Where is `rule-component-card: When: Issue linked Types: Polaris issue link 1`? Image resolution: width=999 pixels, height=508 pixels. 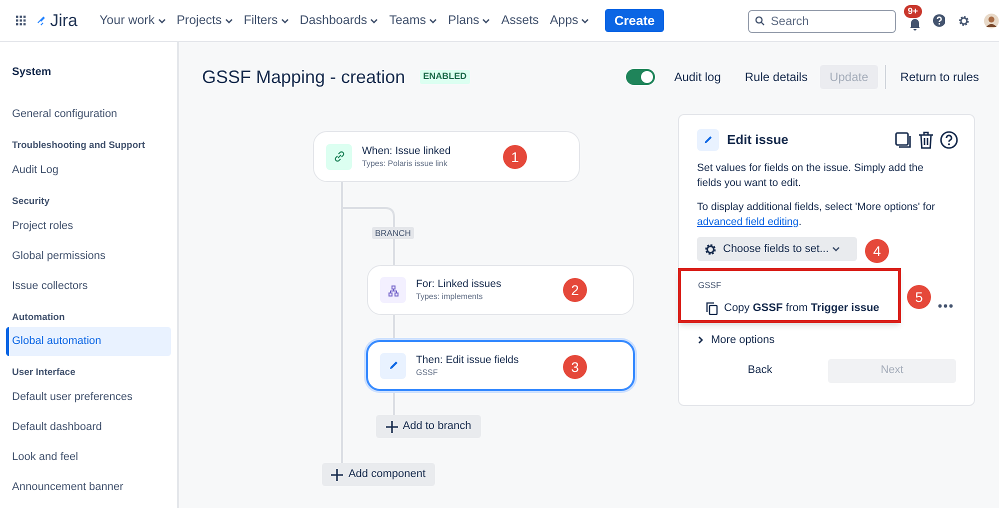
rule-component-card: When: Issue linked Types: Polaris issue link 1 is located at coordinates (446, 156).